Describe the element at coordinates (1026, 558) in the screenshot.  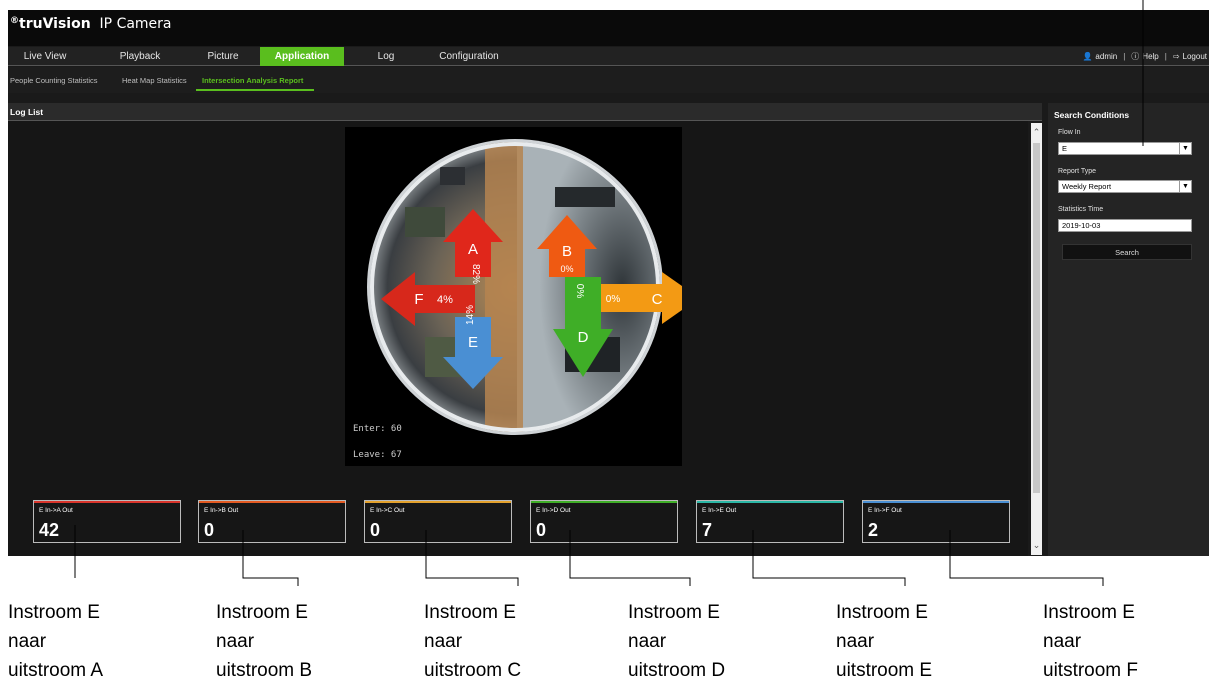
I see `callout-line-f` at that location.